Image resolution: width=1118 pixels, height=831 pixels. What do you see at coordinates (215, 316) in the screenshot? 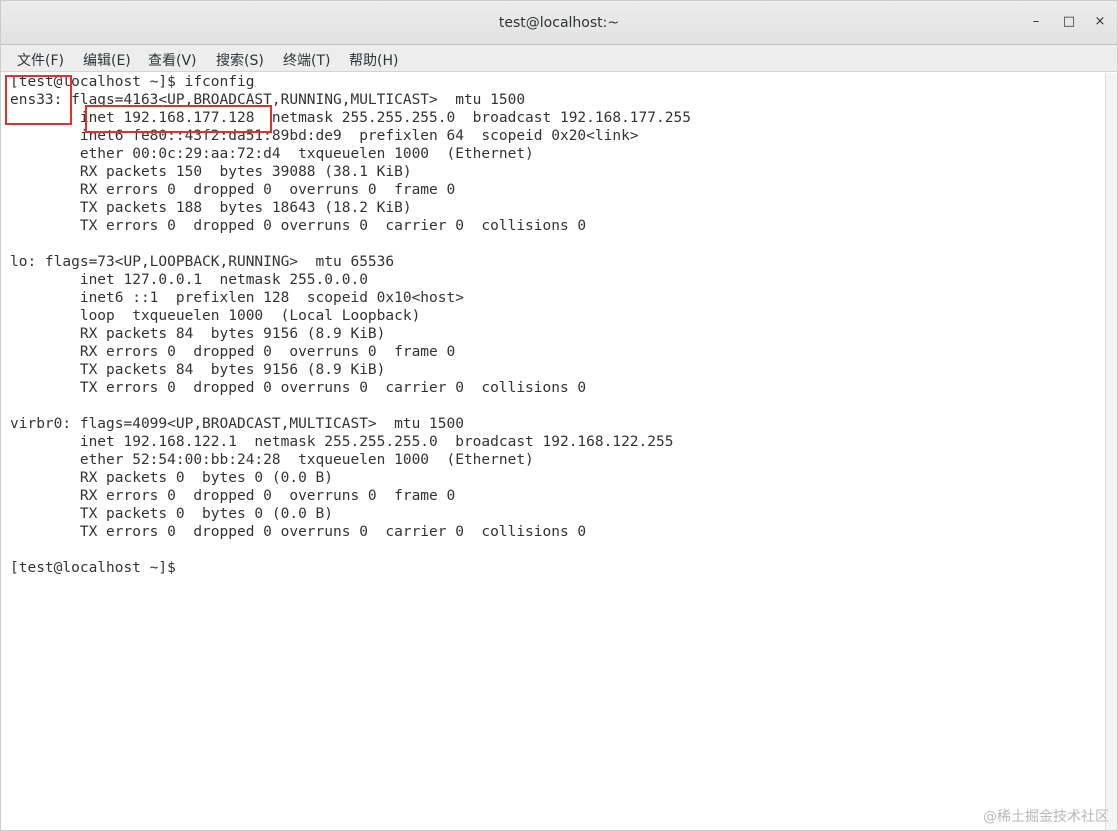
I see `terminal-line: loop txqueuelen 1000 (Local Loopback)` at bounding box center [215, 316].